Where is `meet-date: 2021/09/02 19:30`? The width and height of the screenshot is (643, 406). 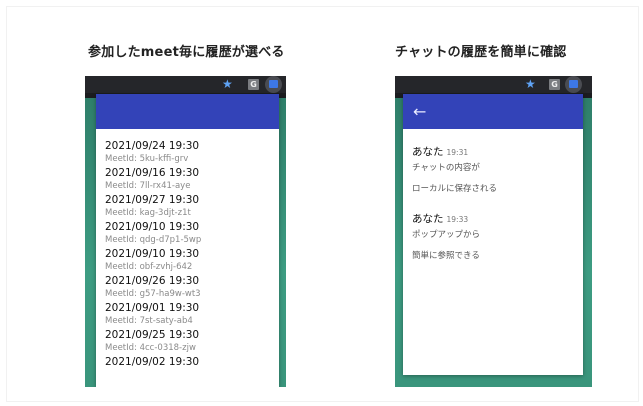 meet-date: 2021/09/02 19:30 is located at coordinates (152, 362).